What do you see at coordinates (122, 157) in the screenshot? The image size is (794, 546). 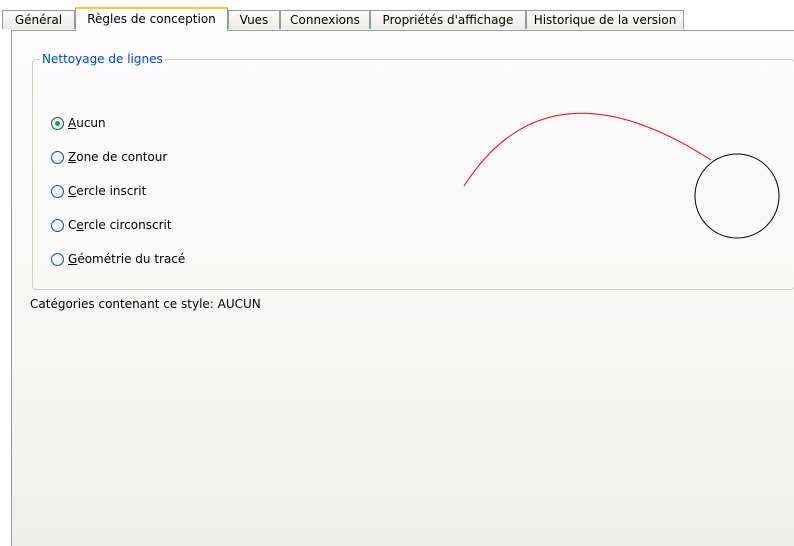 I see `radio-contour-zone-label-rest: one de contour` at bounding box center [122, 157].